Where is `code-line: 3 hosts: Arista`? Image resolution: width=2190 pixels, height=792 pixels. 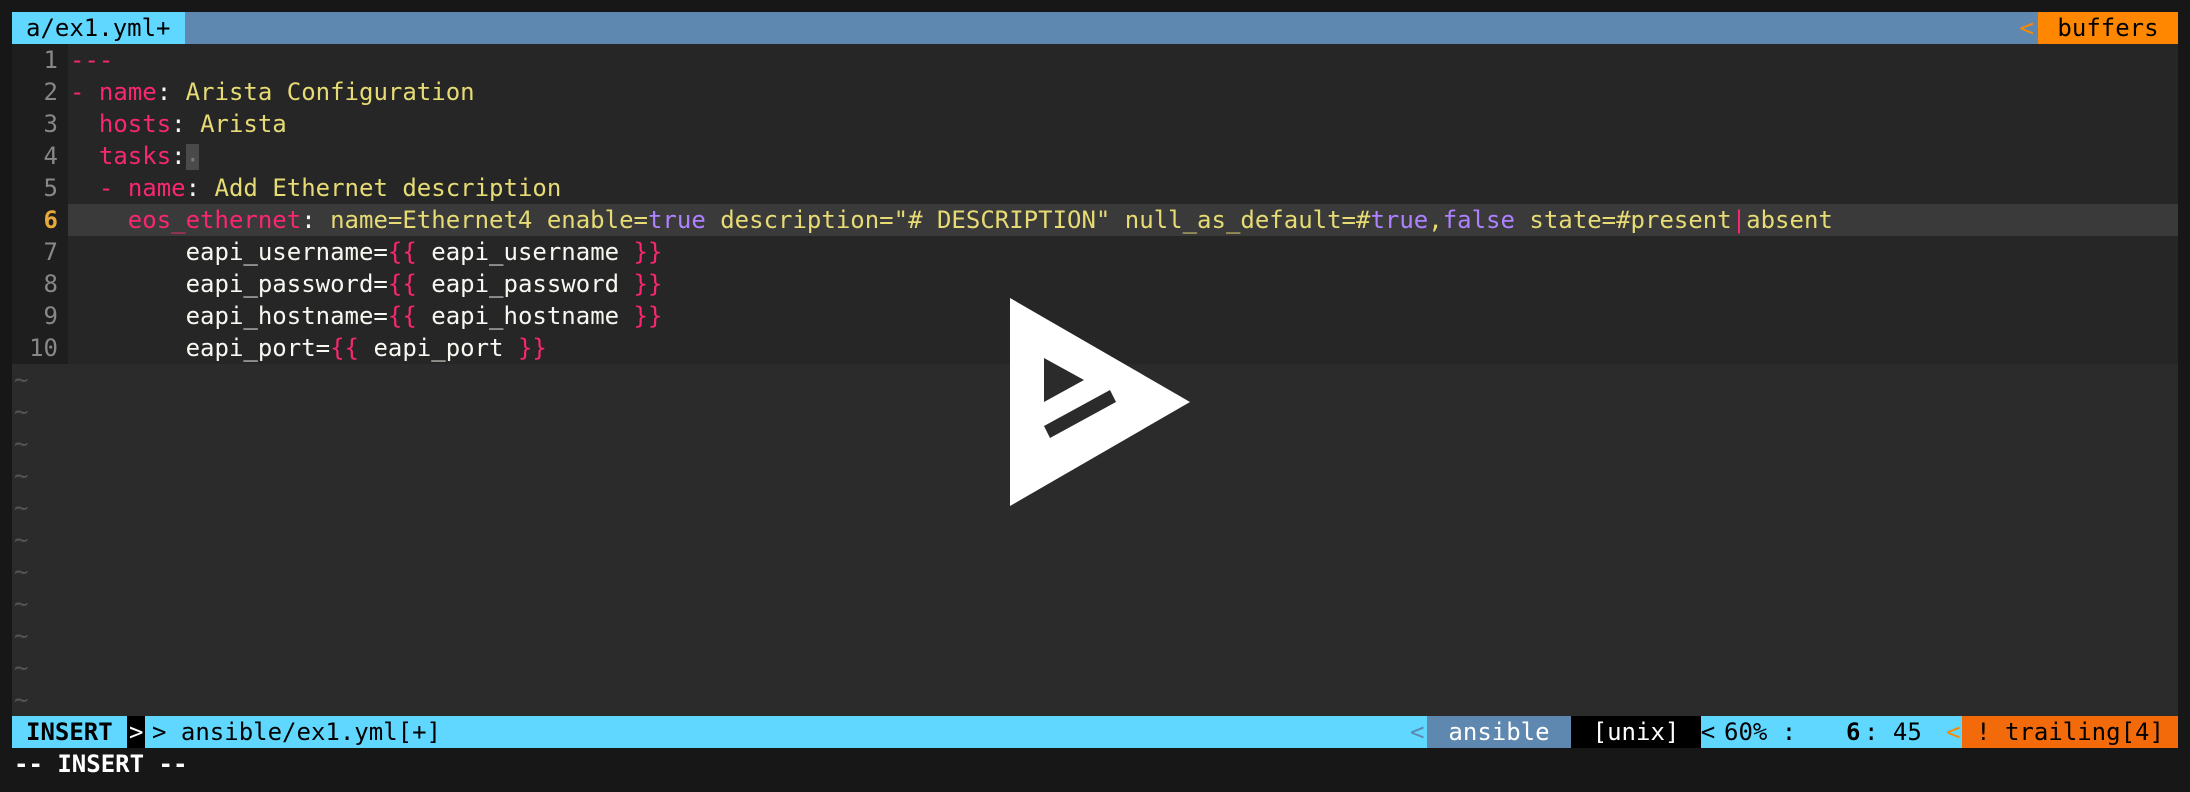 code-line: 3 hosts: Arista is located at coordinates (1095, 124).